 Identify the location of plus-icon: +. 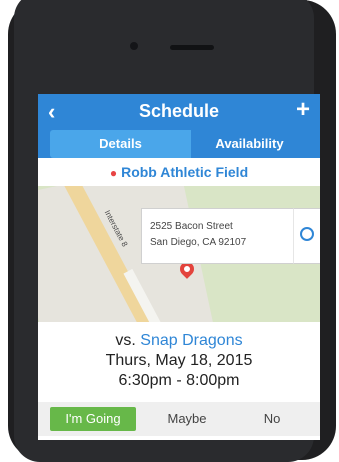
(303, 110).